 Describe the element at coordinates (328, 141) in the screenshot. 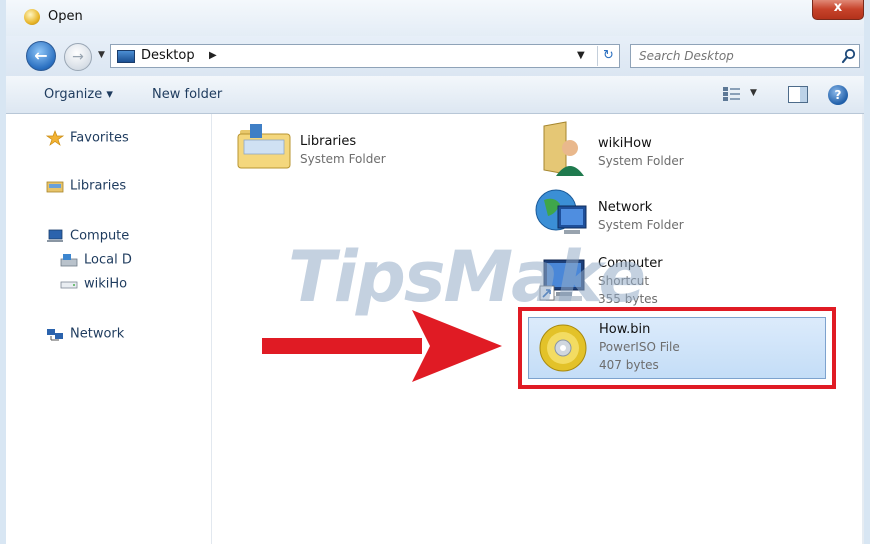

I see `item-name: Libraries` at that location.